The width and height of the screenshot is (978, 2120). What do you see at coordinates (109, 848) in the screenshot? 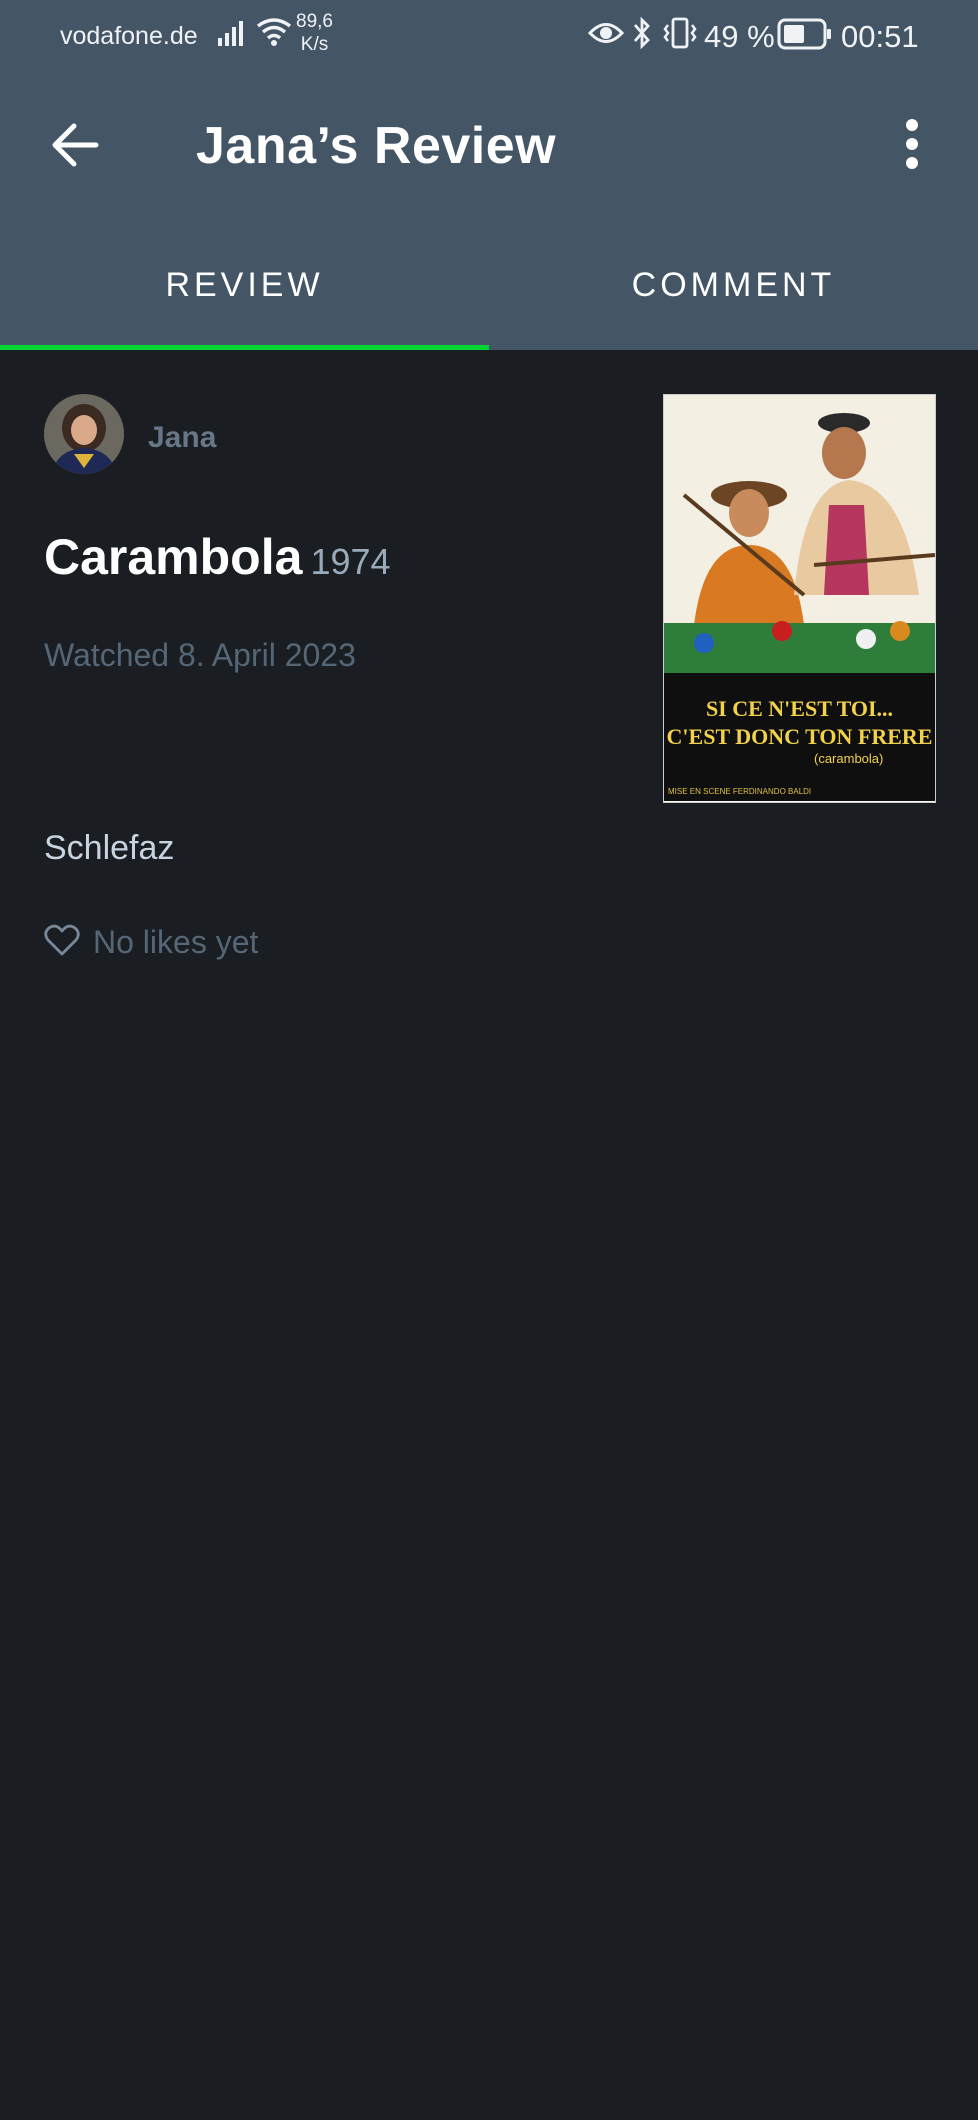
I see `review-text: Schlefaz` at bounding box center [109, 848].